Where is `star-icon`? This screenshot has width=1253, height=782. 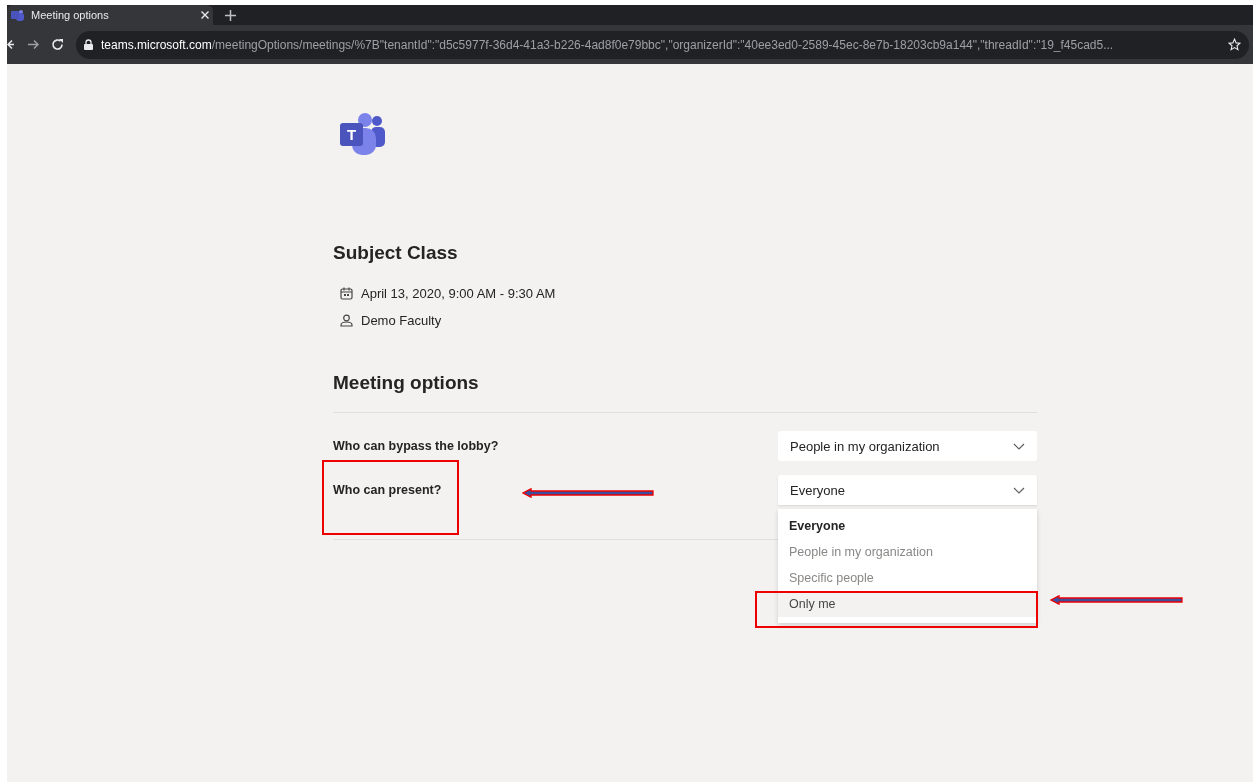
star-icon is located at coordinates (1234, 44).